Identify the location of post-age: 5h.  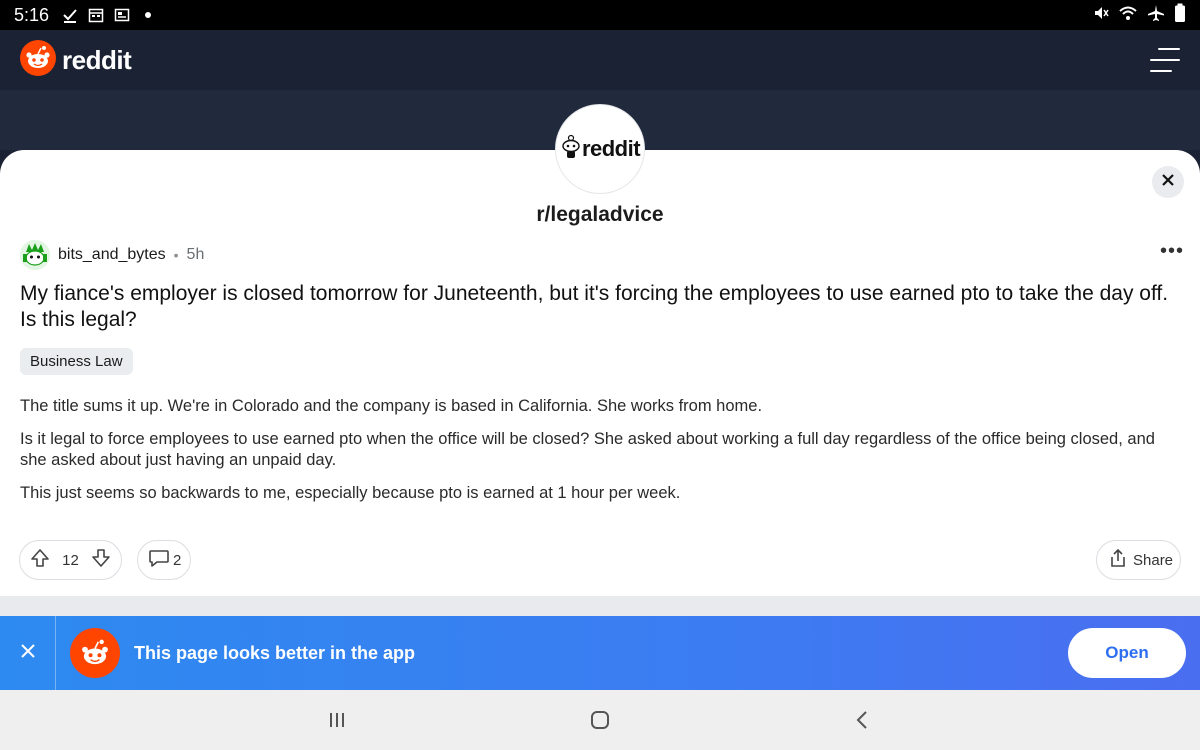
(195, 254).